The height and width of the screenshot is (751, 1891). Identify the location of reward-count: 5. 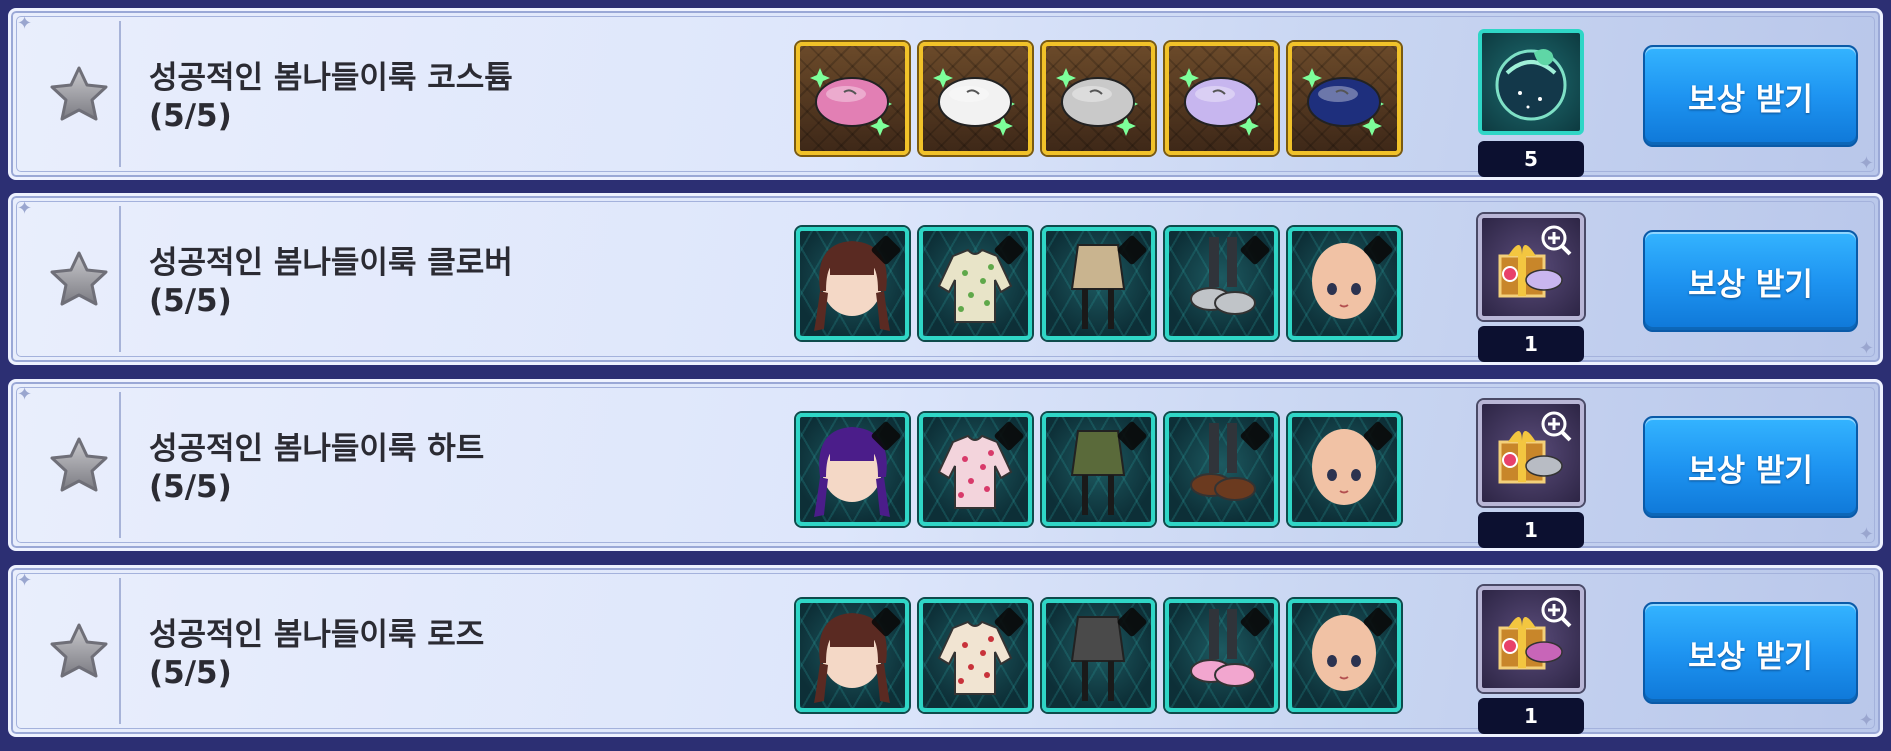
(1531, 159).